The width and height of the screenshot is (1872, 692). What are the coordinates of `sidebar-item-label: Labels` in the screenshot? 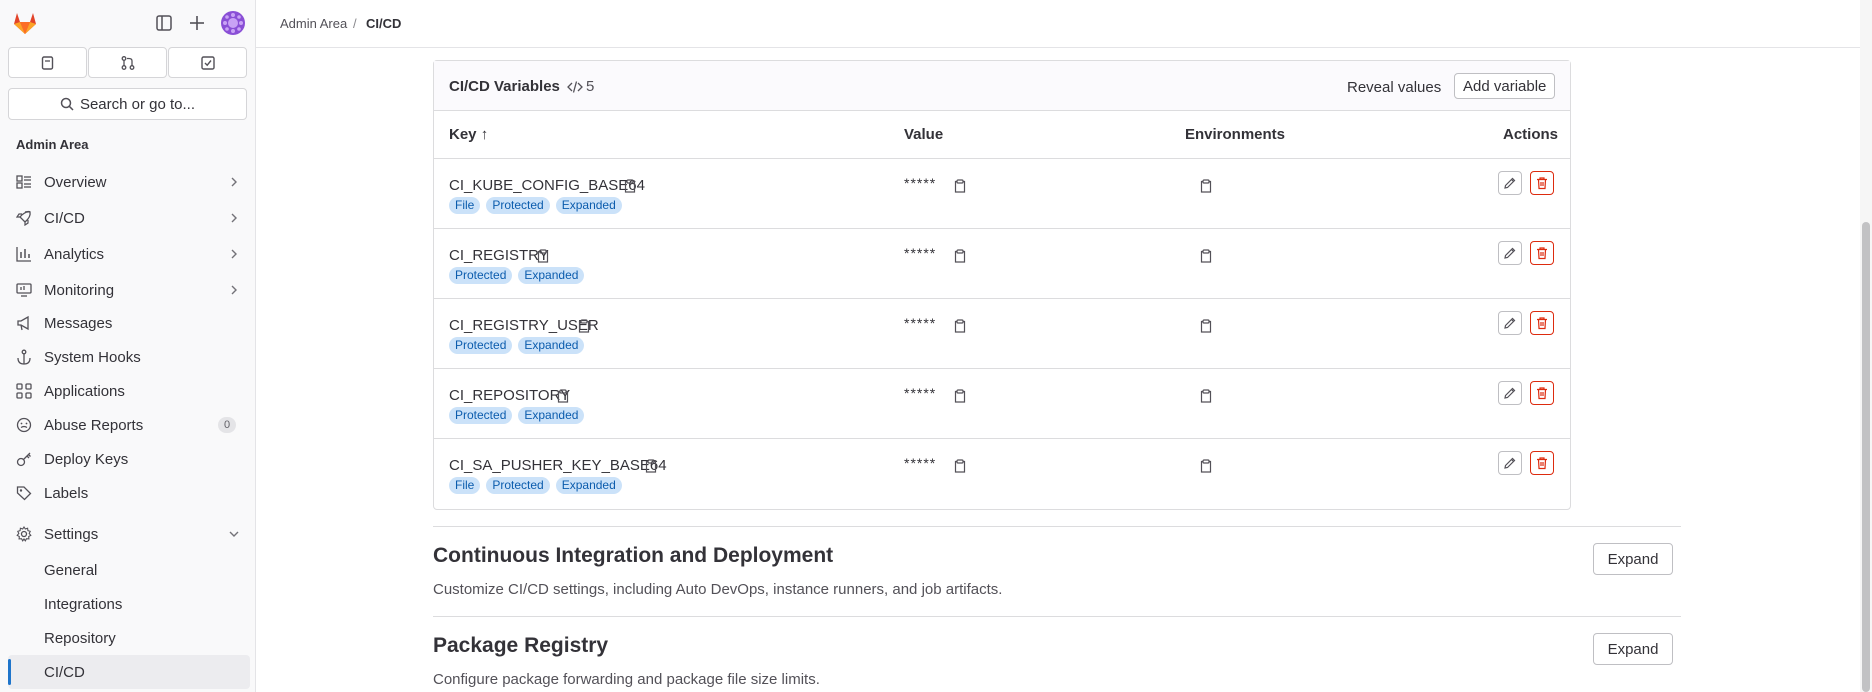 It's located at (66, 493).